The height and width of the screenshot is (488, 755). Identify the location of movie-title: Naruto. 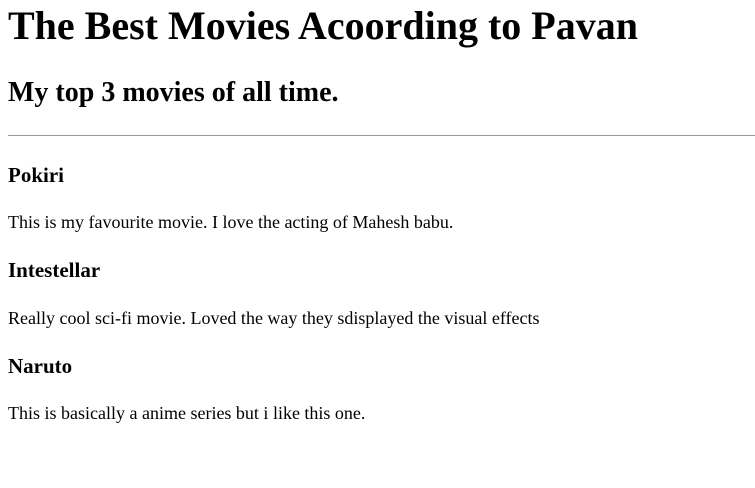
(40, 366).